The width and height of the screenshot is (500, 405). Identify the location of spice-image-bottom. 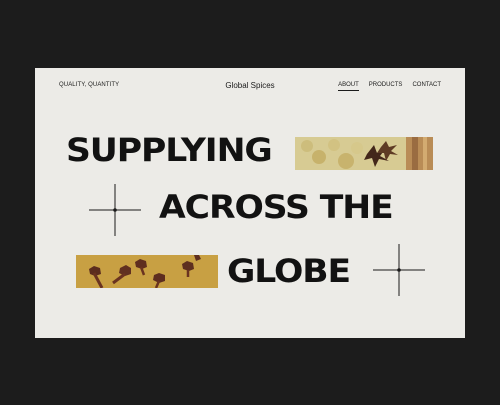
(147, 271).